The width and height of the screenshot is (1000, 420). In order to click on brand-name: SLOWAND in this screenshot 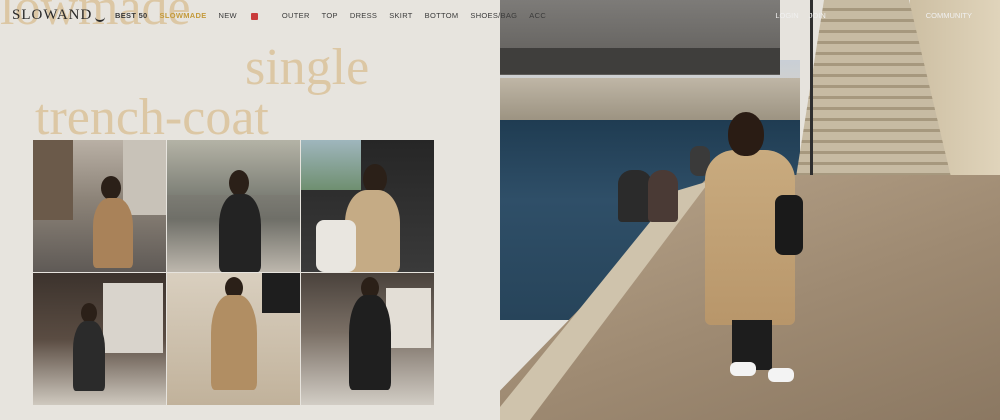, I will do `click(52, 15)`.